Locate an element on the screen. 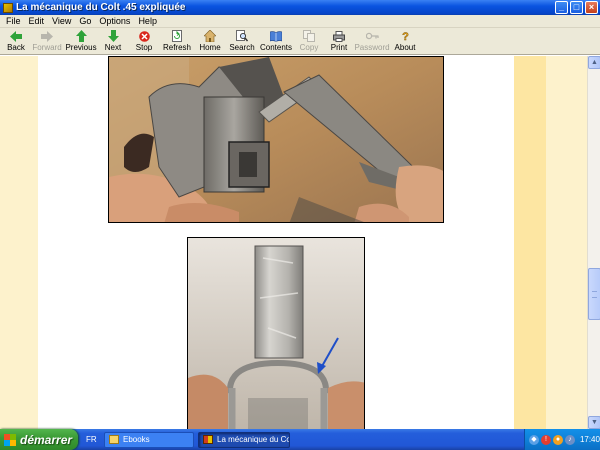 The width and height of the screenshot is (600, 450). up-arrow-icon is located at coordinates (81, 36).